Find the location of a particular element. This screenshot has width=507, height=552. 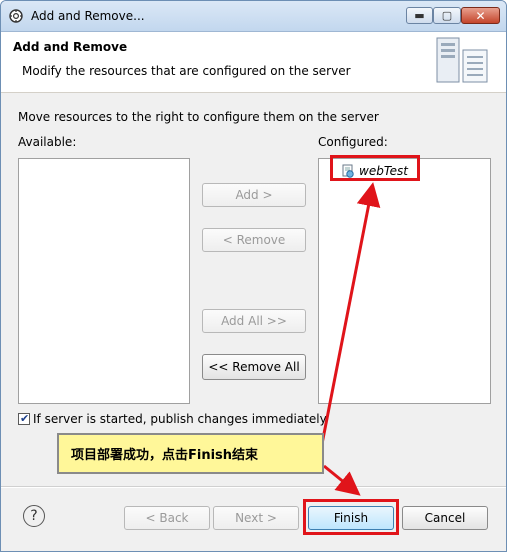

minimize-button: ▬ is located at coordinates (419, 15).